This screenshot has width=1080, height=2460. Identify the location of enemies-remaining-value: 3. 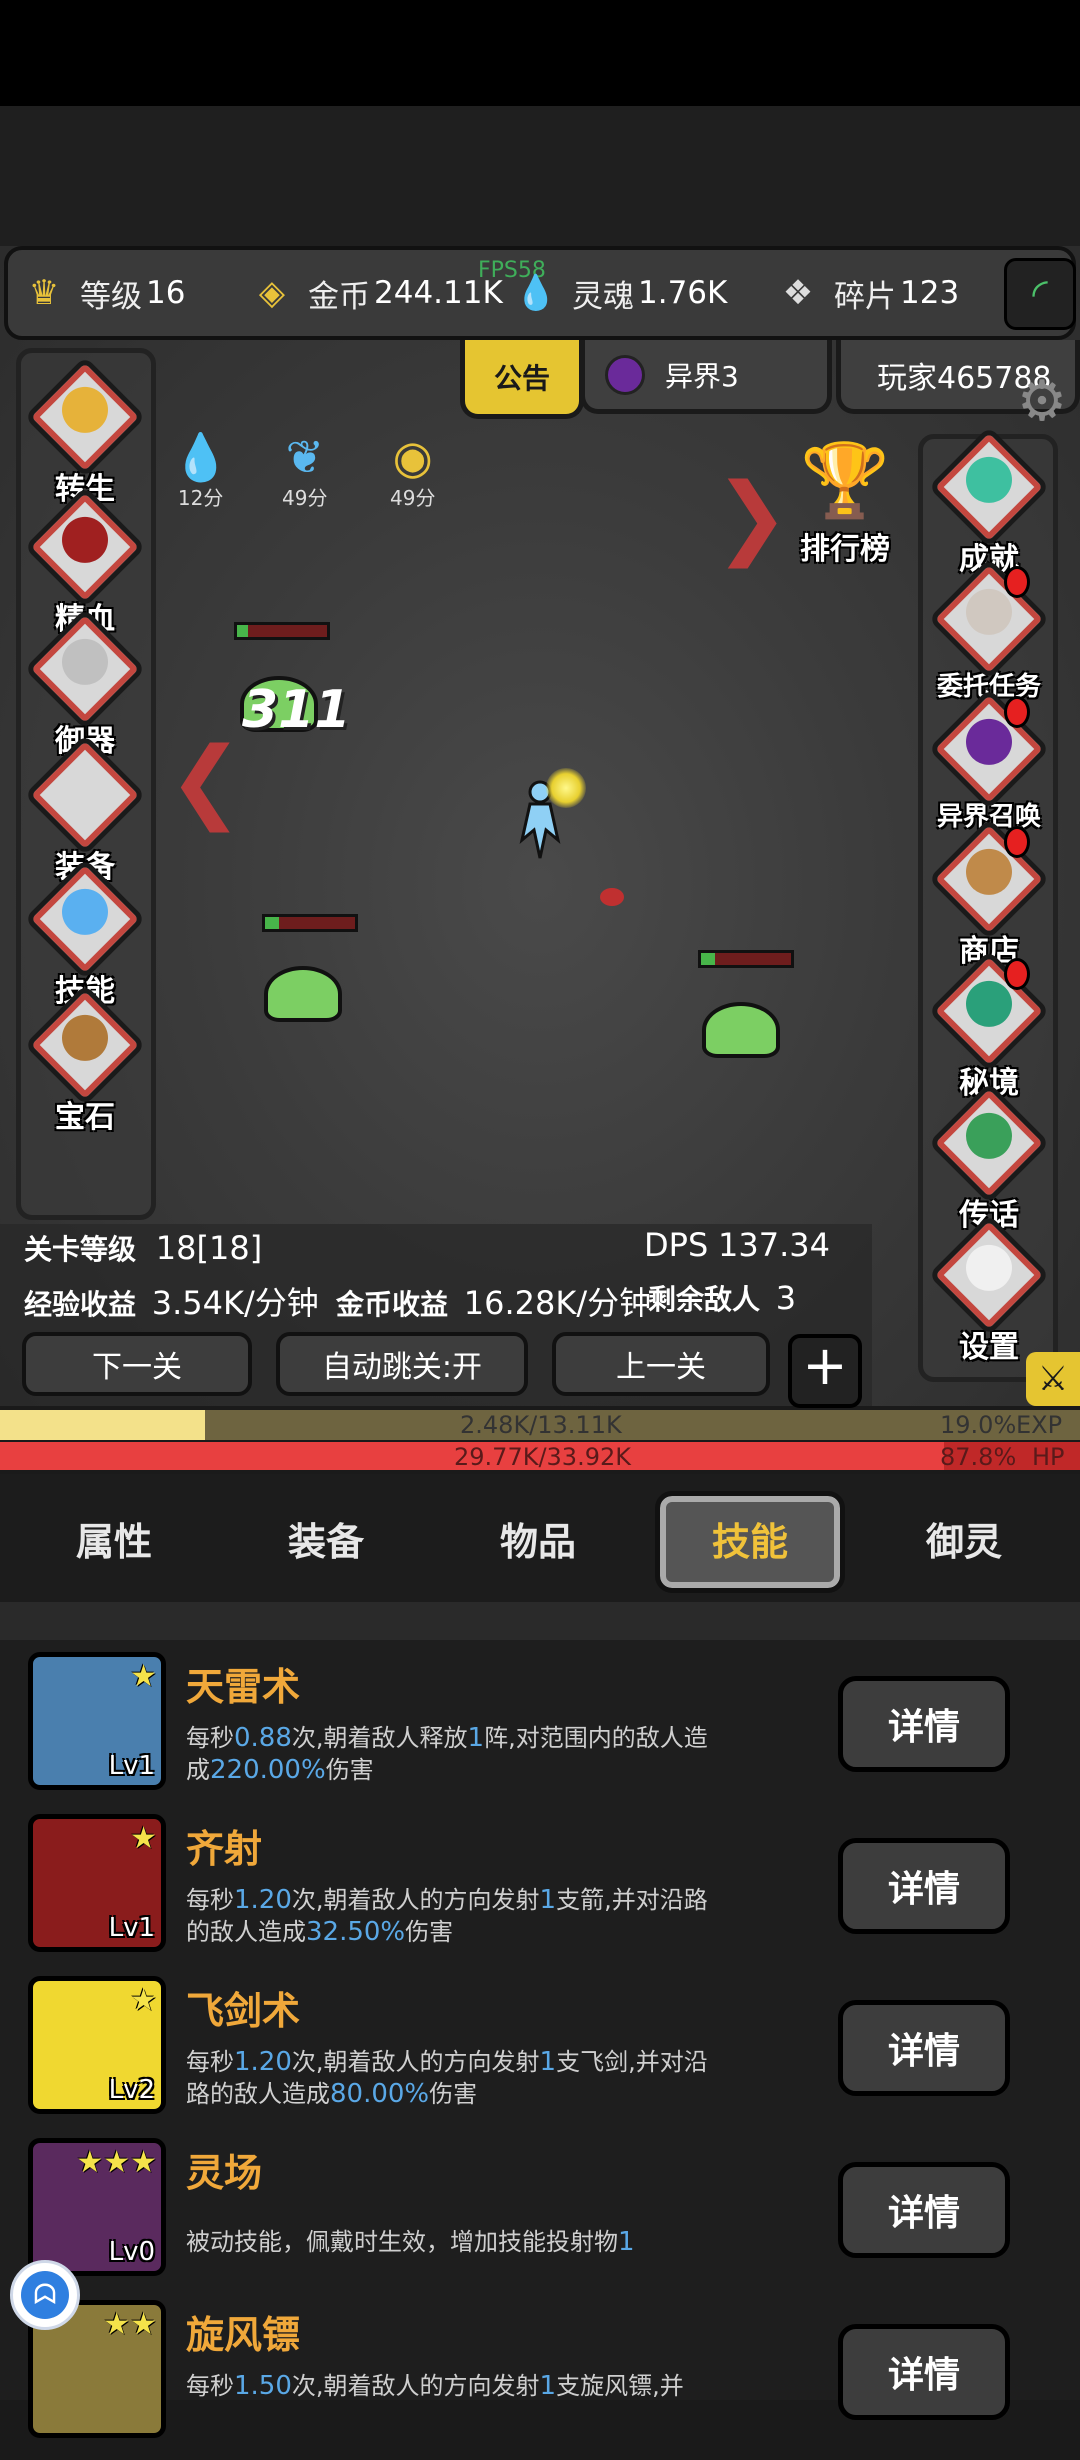
(786, 1298).